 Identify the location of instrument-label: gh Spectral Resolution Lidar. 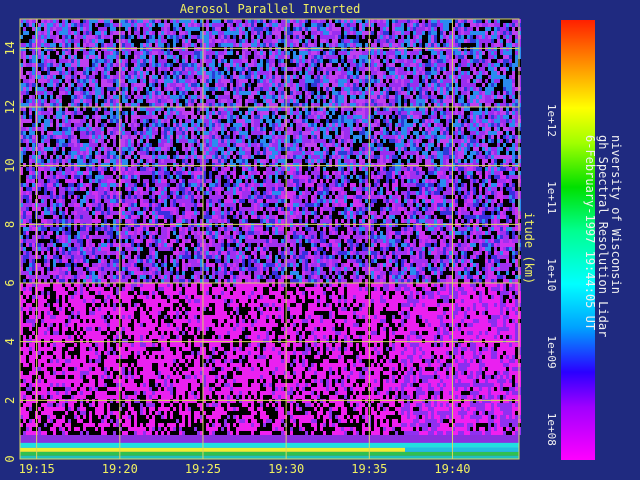
(603, 236).